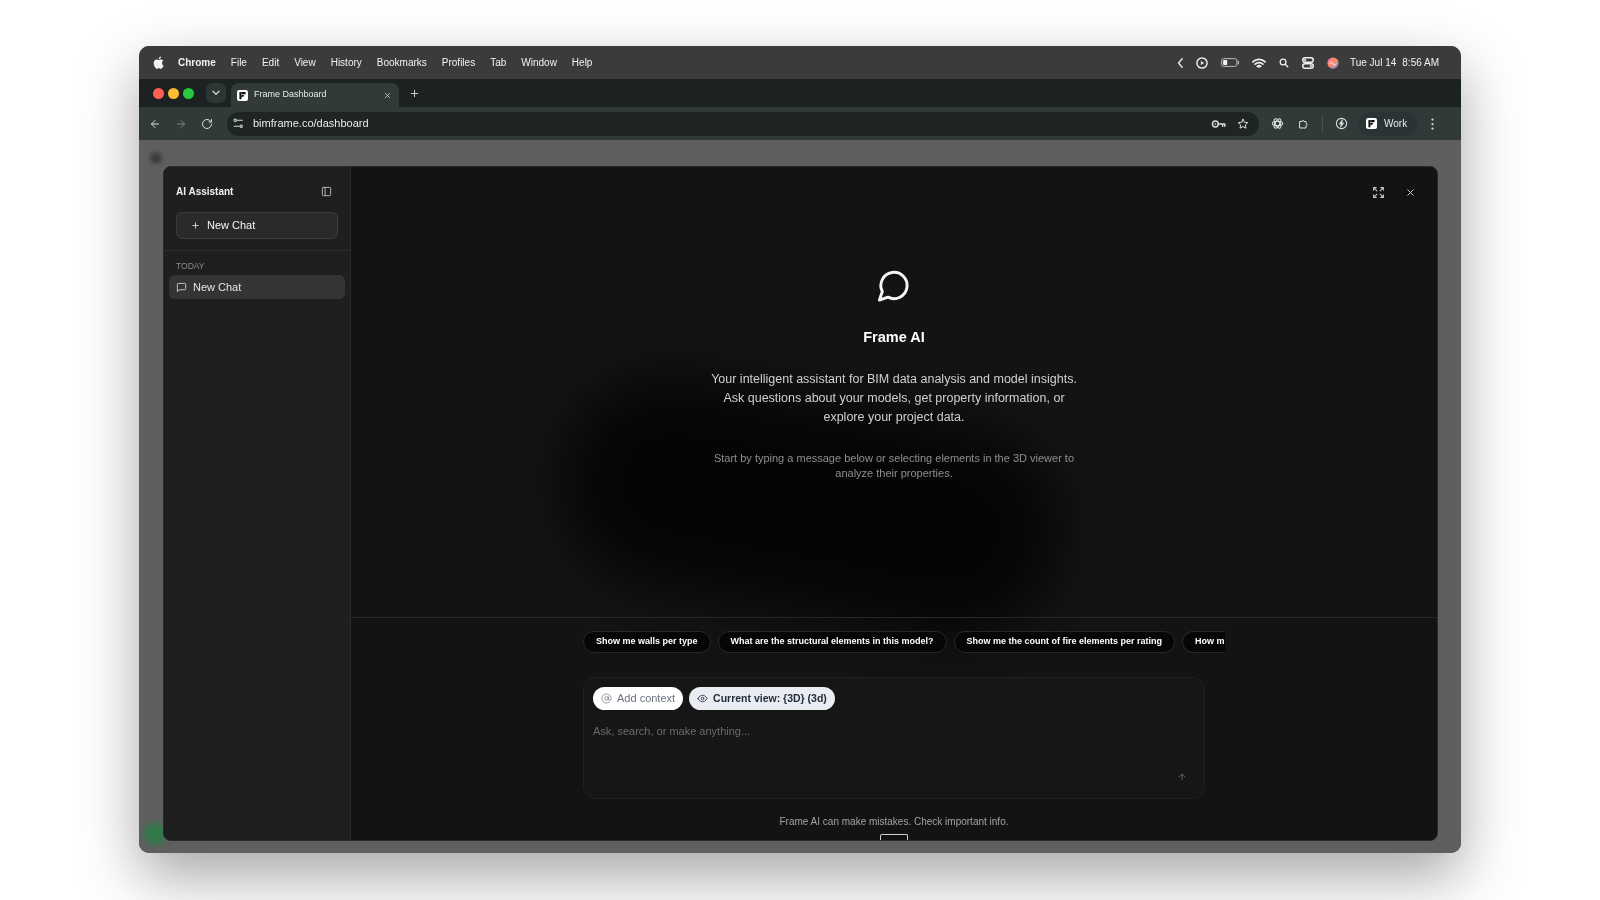 The width and height of the screenshot is (1600, 900). Describe the element at coordinates (1182, 777) in the screenshot. I see `arrow-up-icon` at that location.